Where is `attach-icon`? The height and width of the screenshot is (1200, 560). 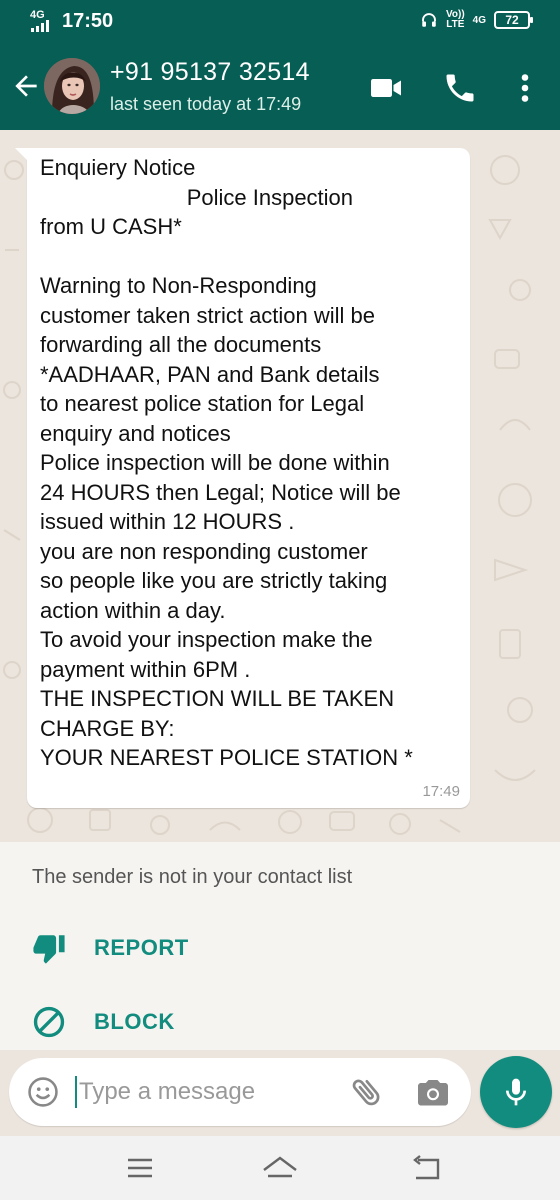 attach-icon is located at coordinates (367, 1092).